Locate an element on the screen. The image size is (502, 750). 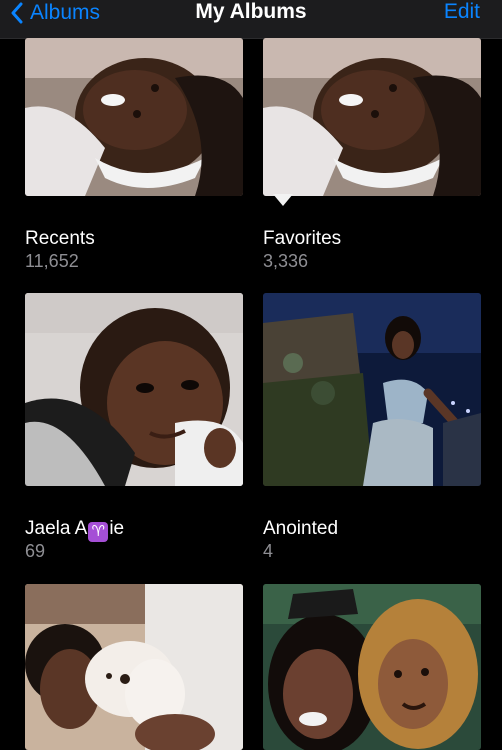
album-title-suffix: ie is located at coordinates (117, 528).